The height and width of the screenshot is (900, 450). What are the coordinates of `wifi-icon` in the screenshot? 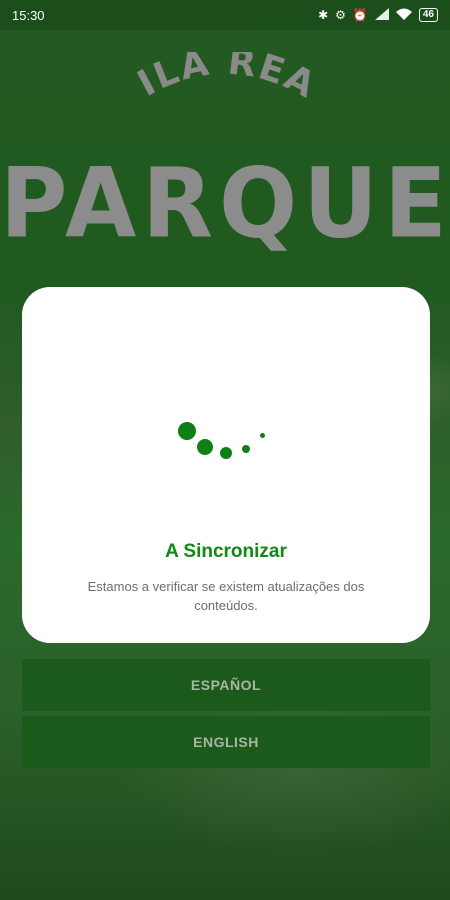 It's located at (403, 15).